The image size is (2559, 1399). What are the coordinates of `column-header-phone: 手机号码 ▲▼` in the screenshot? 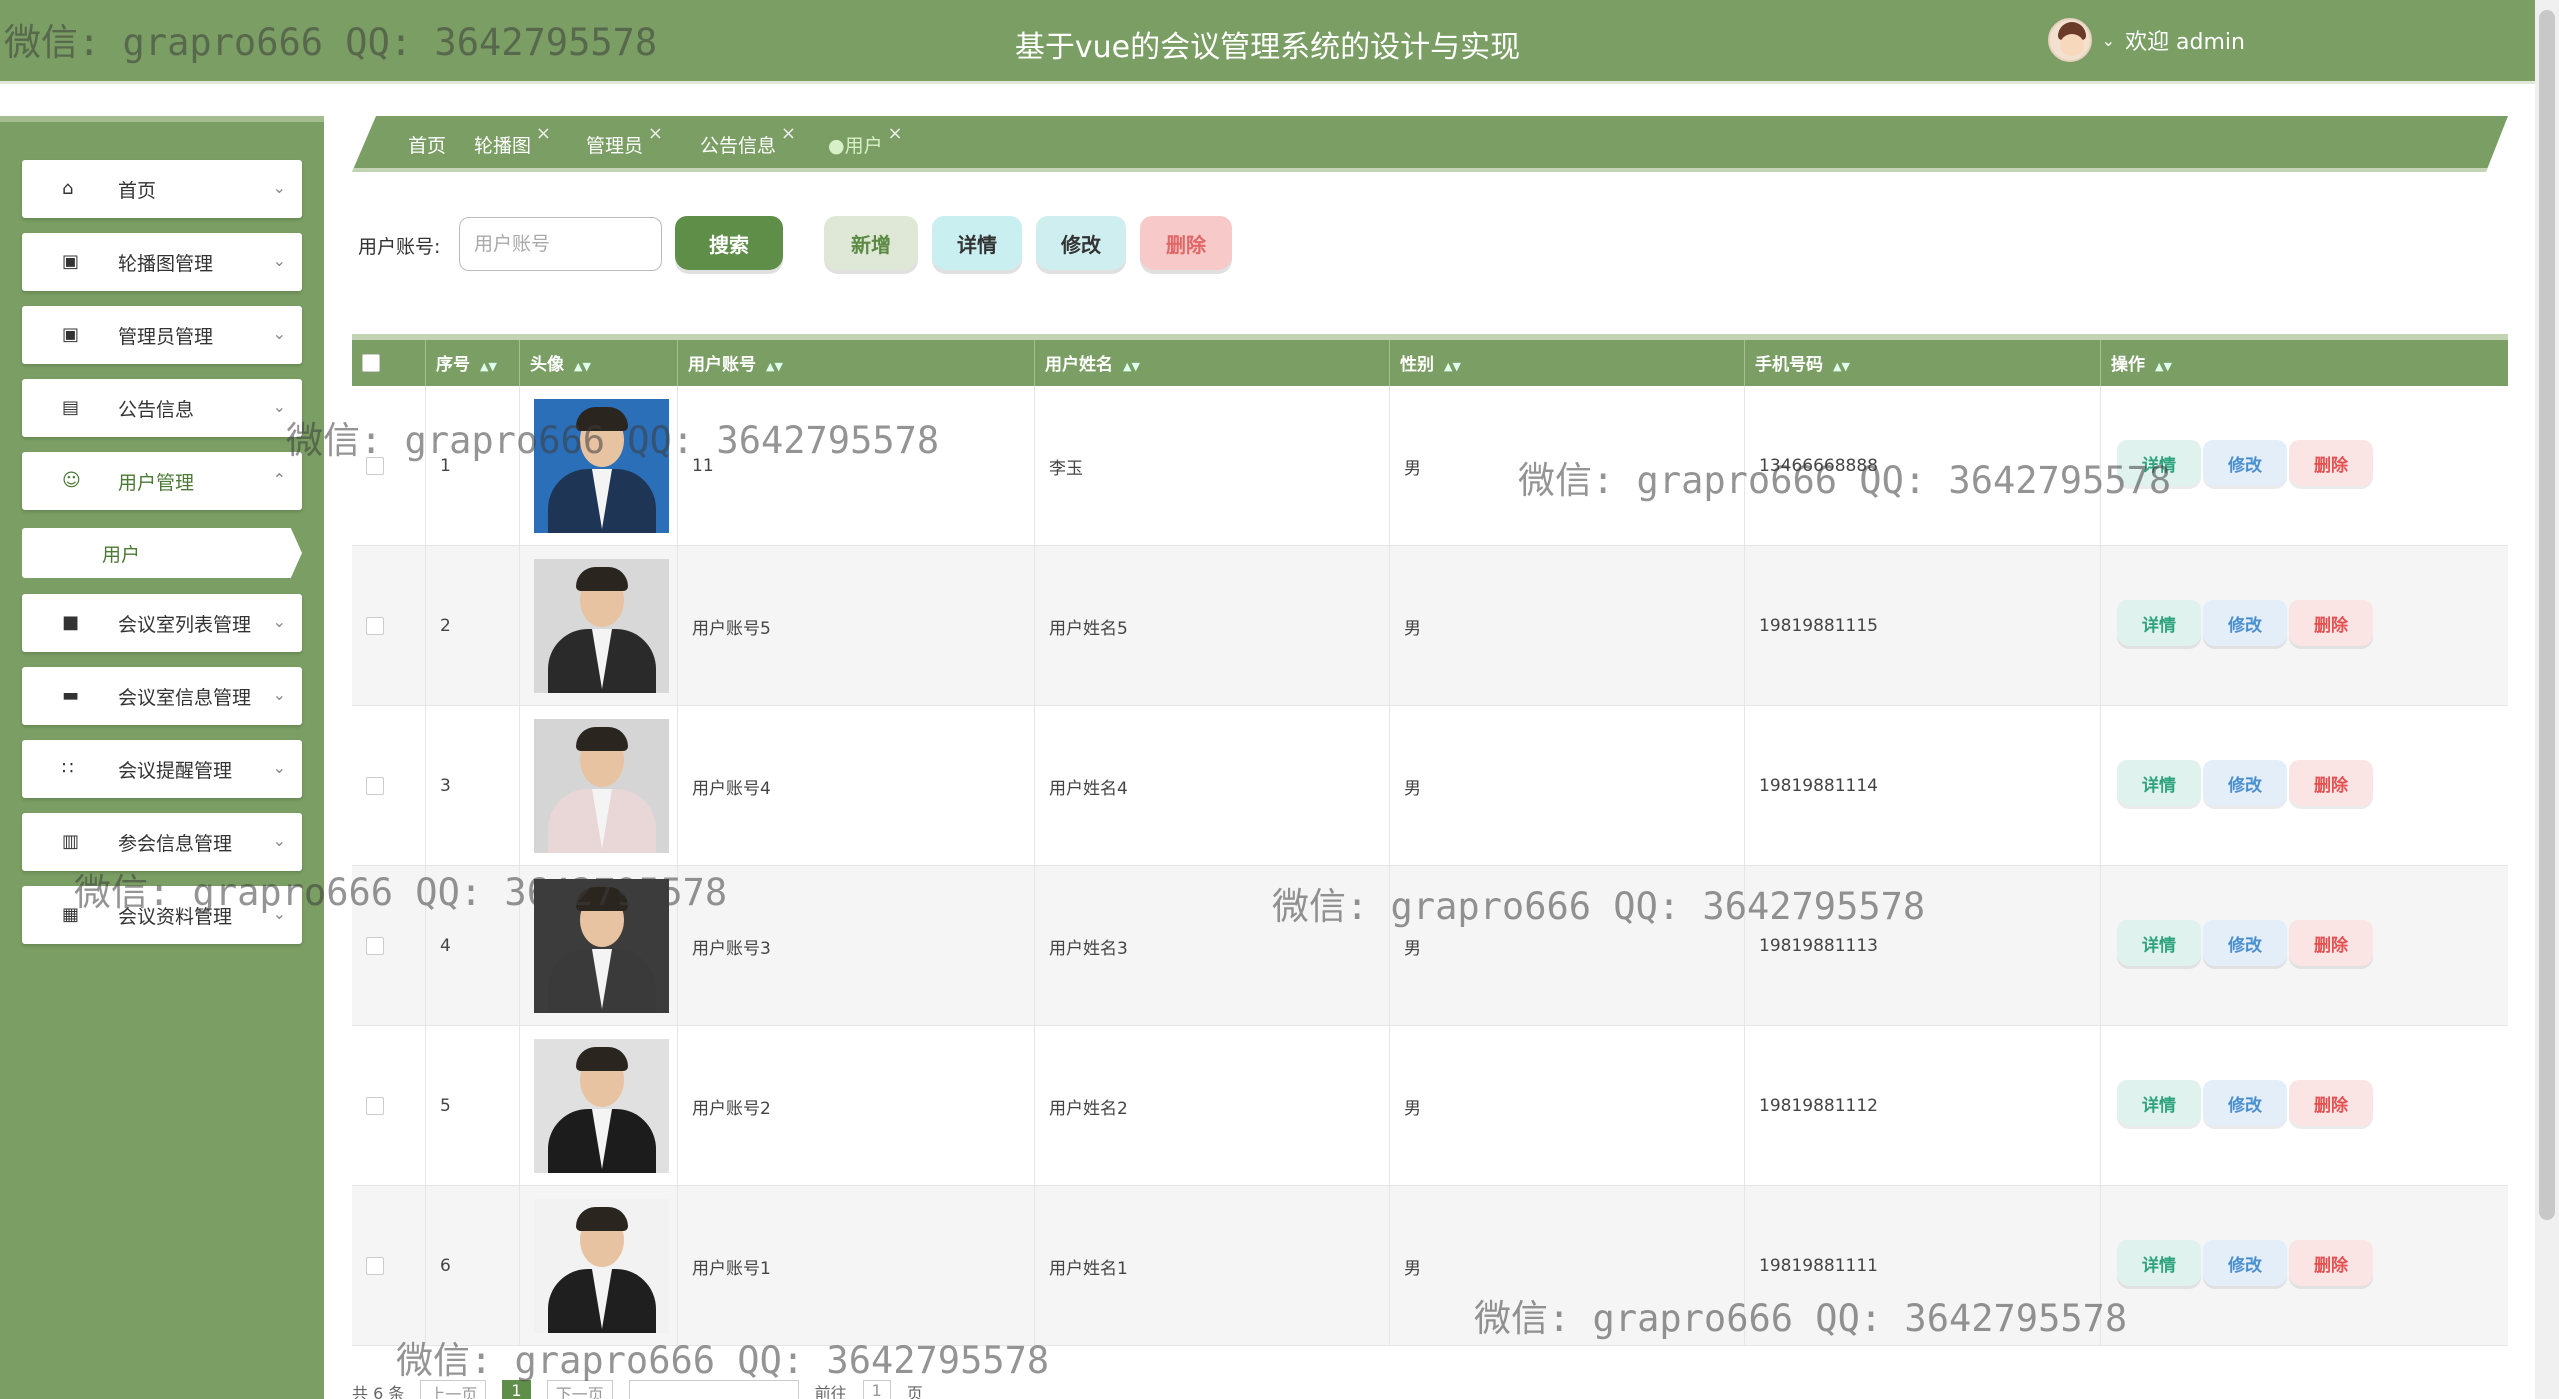 It's located at (1923, 363).